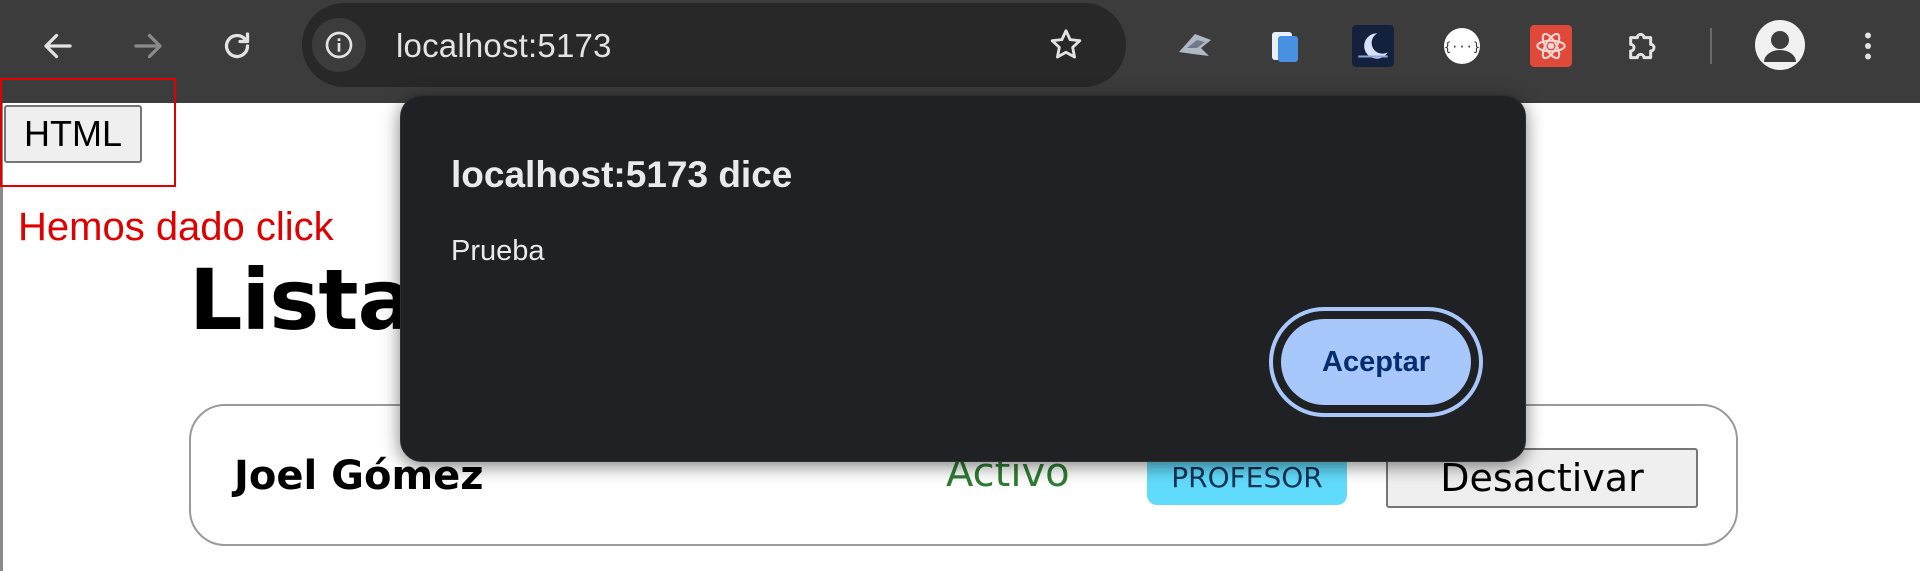  I want to click on json-extension-icon: {···}, so click(1462, 46).